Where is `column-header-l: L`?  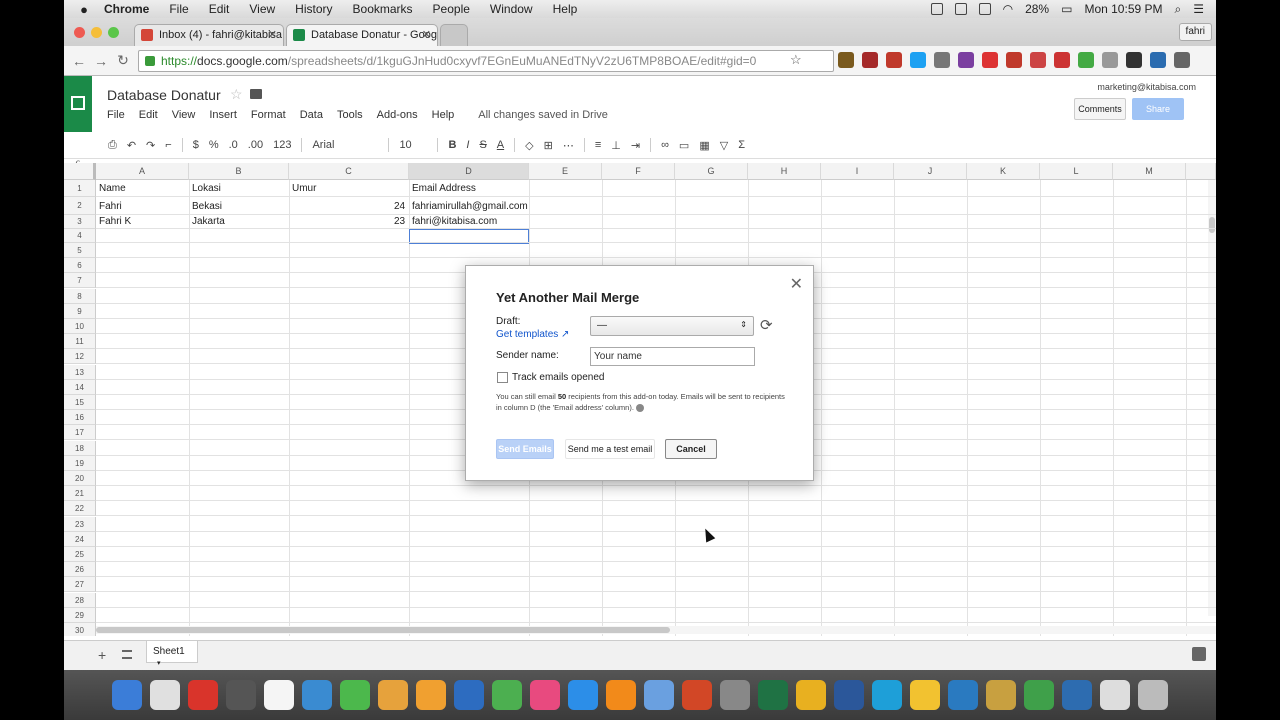 column-header-l: L is located at coordinates (1076, 171).